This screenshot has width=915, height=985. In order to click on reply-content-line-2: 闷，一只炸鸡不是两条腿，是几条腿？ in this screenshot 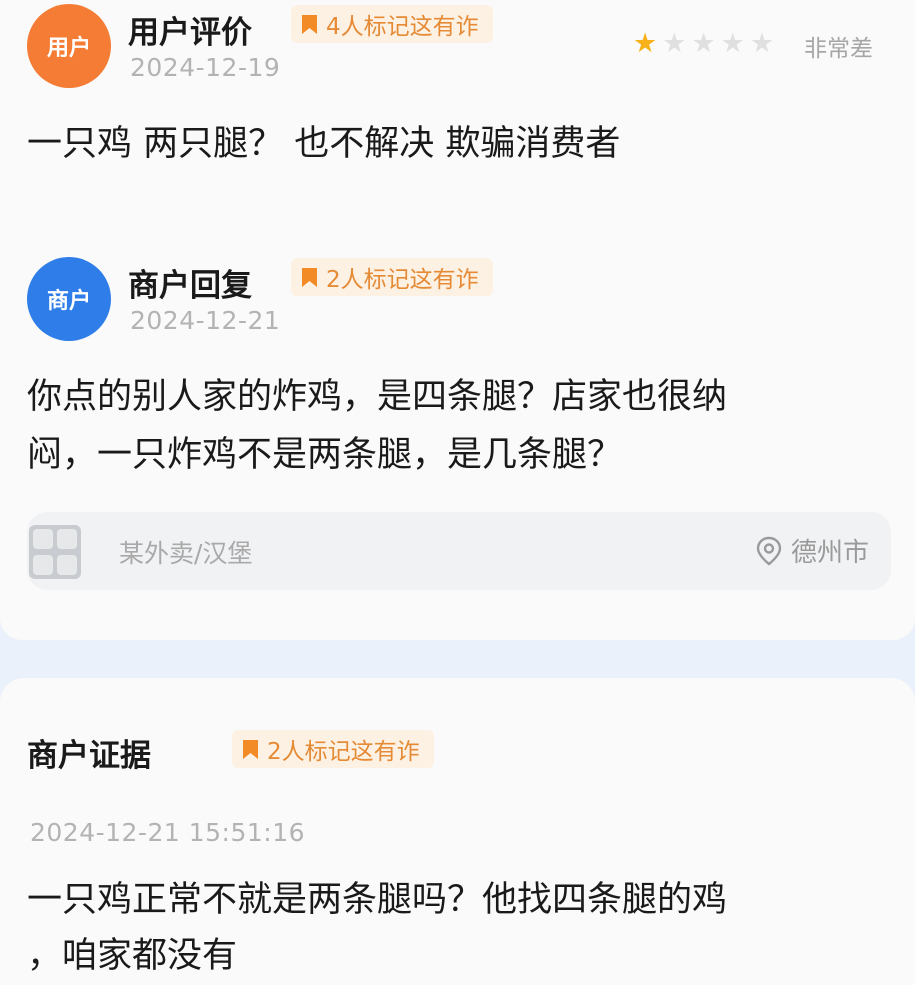, I will do `click(325, 455)`.